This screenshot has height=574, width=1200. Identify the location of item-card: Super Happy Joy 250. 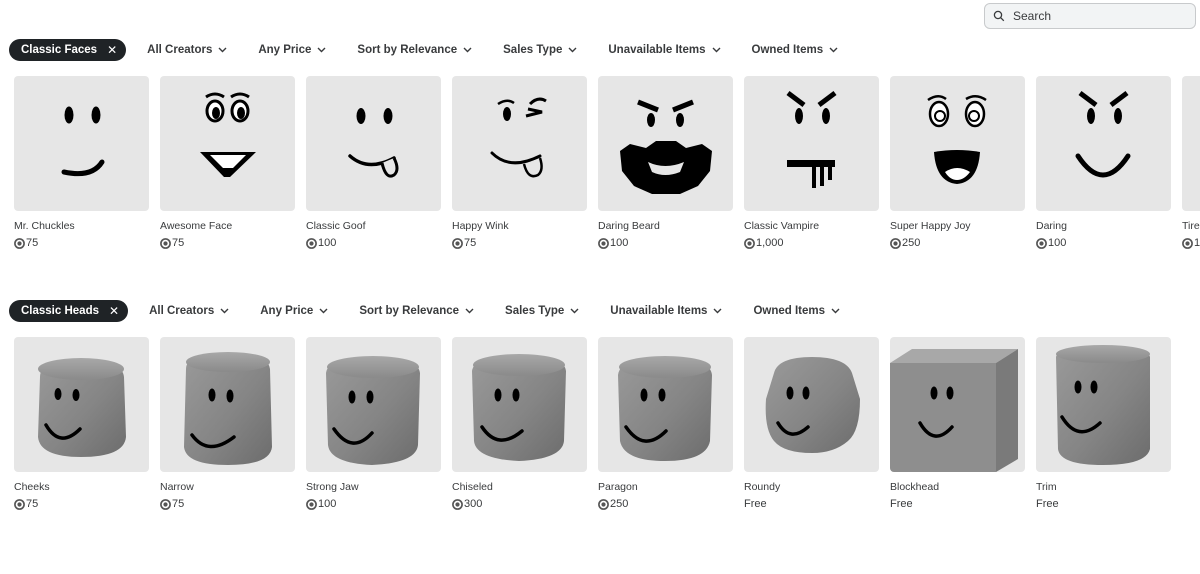
(957, 162).